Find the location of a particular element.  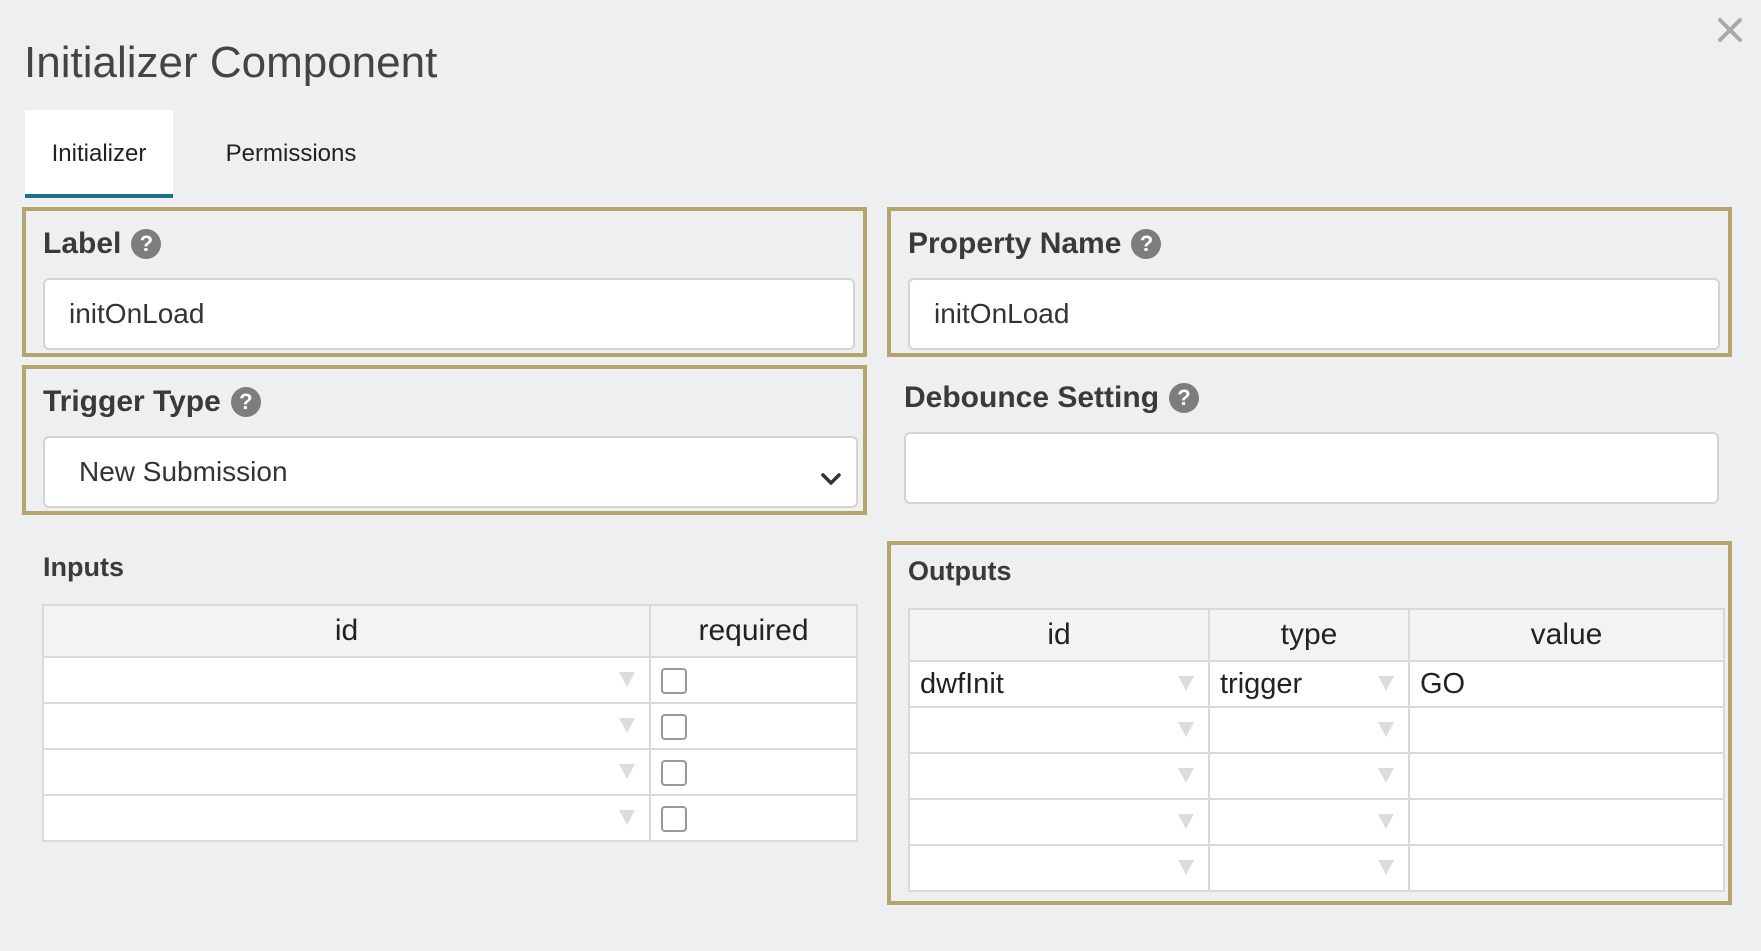

debounce-field-title: Debounce Setting is located at coordinates (1032, 397).